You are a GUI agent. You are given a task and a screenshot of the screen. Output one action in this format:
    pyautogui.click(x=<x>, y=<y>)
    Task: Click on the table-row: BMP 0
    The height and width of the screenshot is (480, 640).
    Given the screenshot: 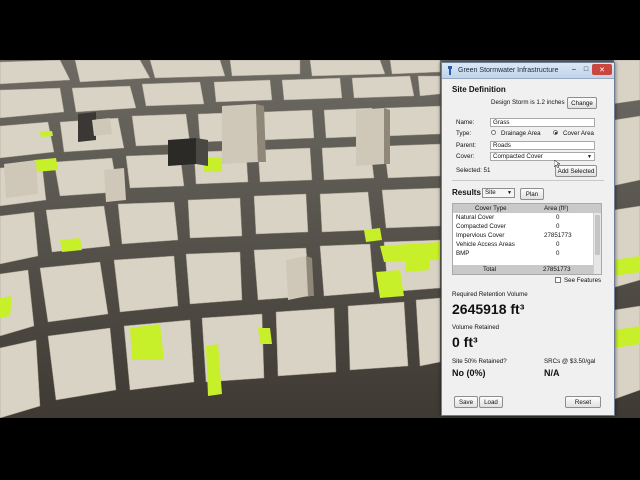 What is the action you would take?
    pyautogui.click(x=527, y=253)
    